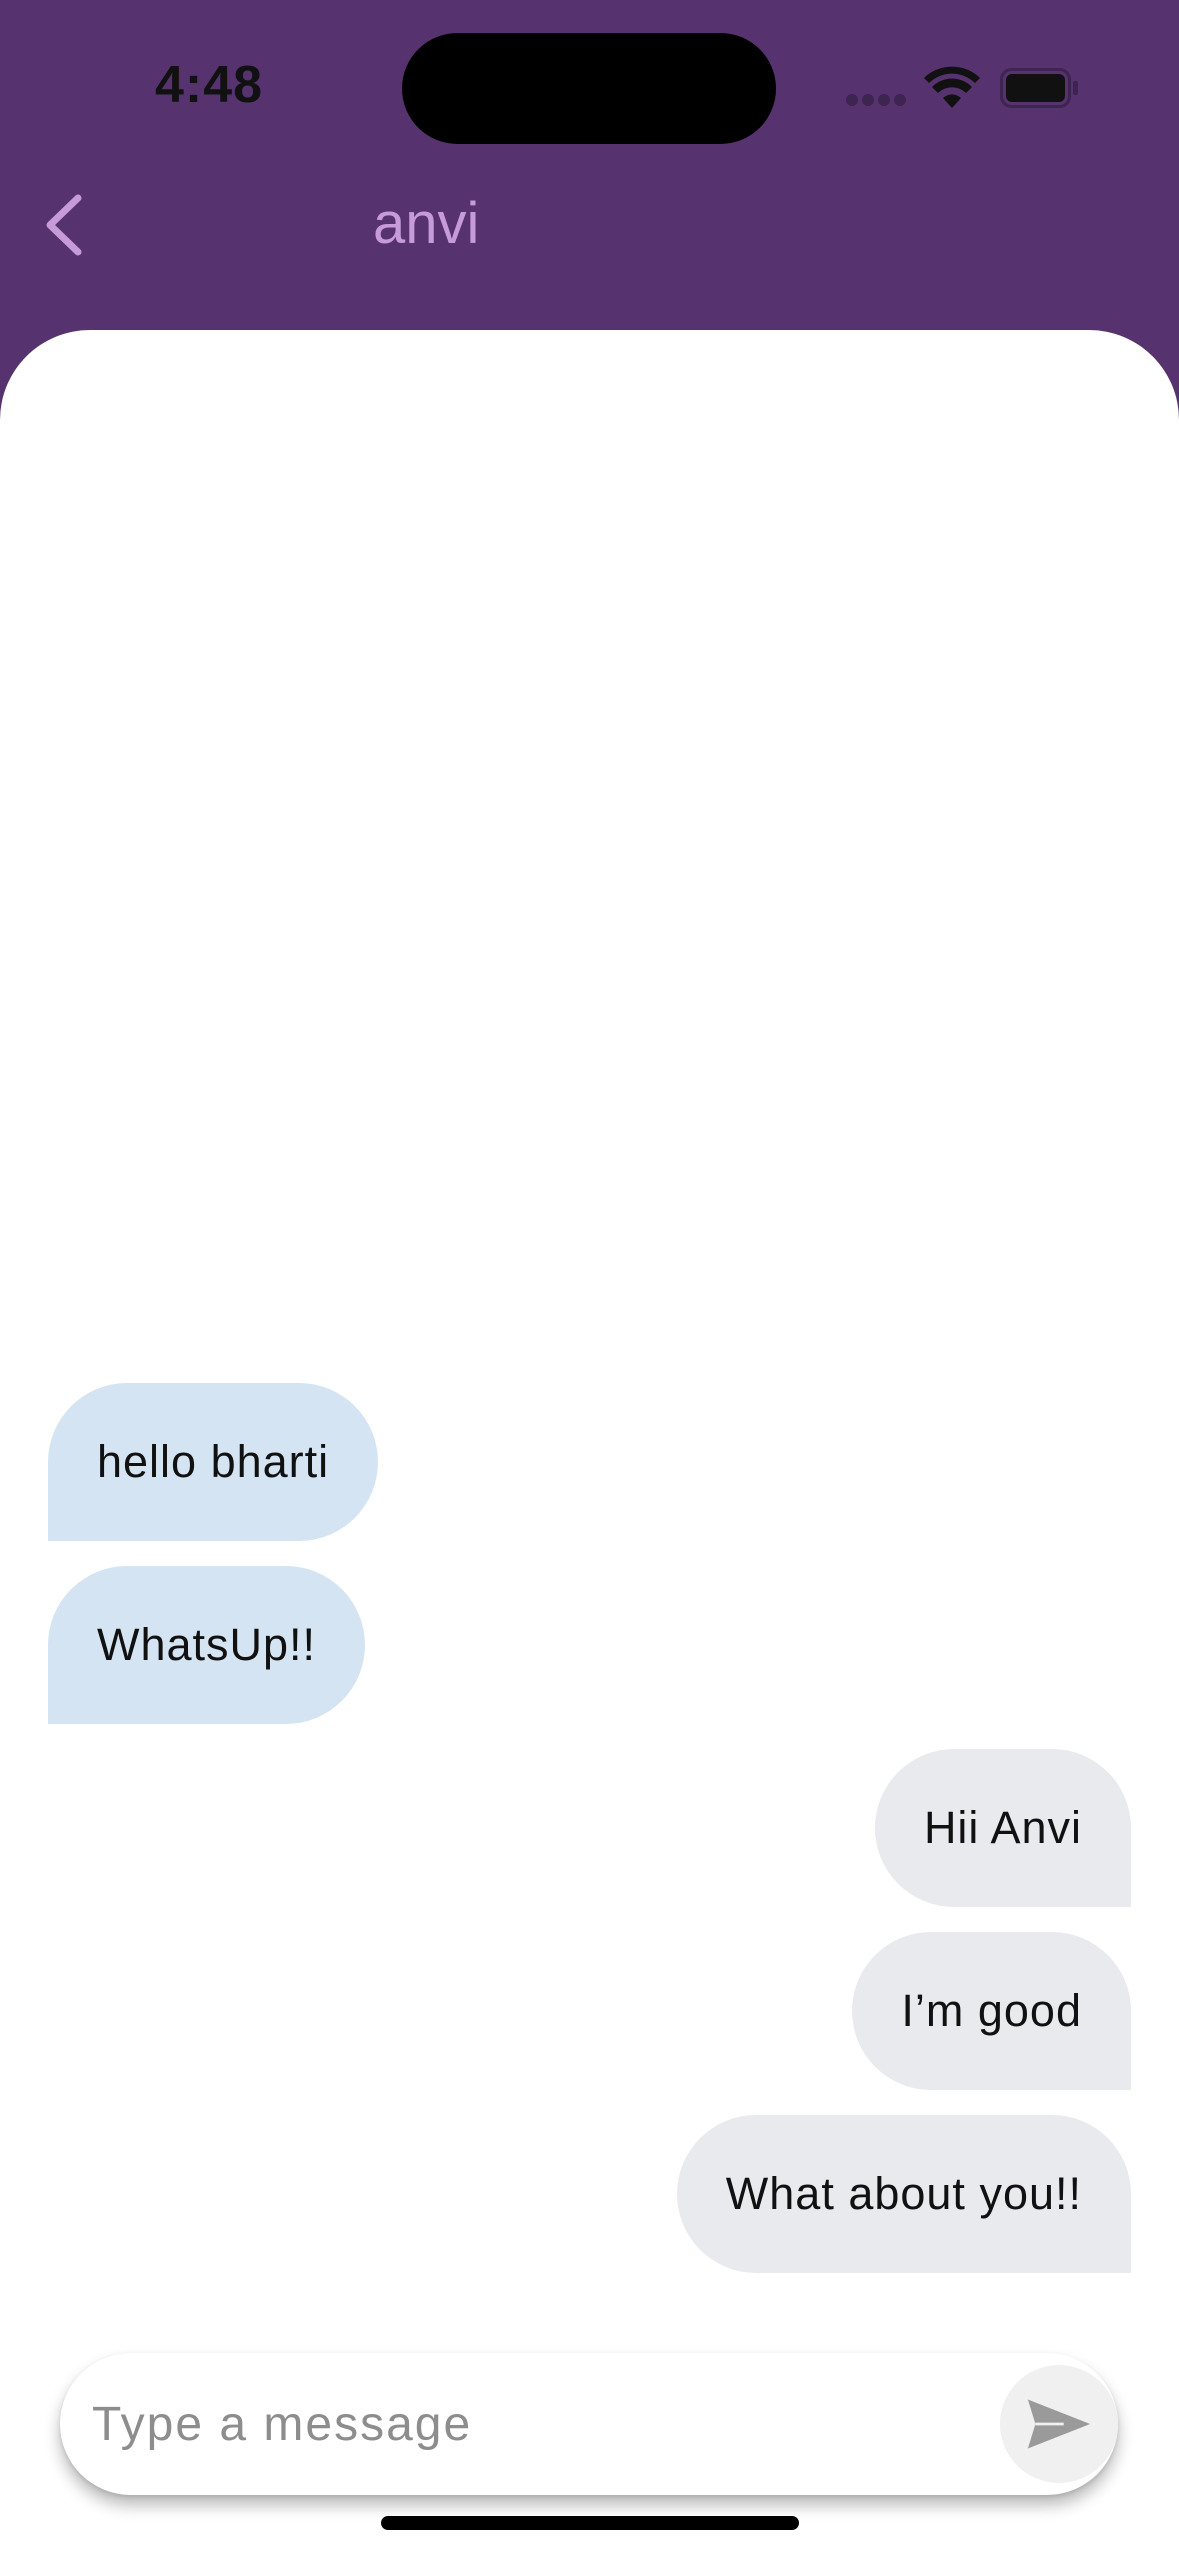 The image size is (1179, 2556). I want to click on message-bubble-sent: Hii Anvi, so click(1002, 1828).